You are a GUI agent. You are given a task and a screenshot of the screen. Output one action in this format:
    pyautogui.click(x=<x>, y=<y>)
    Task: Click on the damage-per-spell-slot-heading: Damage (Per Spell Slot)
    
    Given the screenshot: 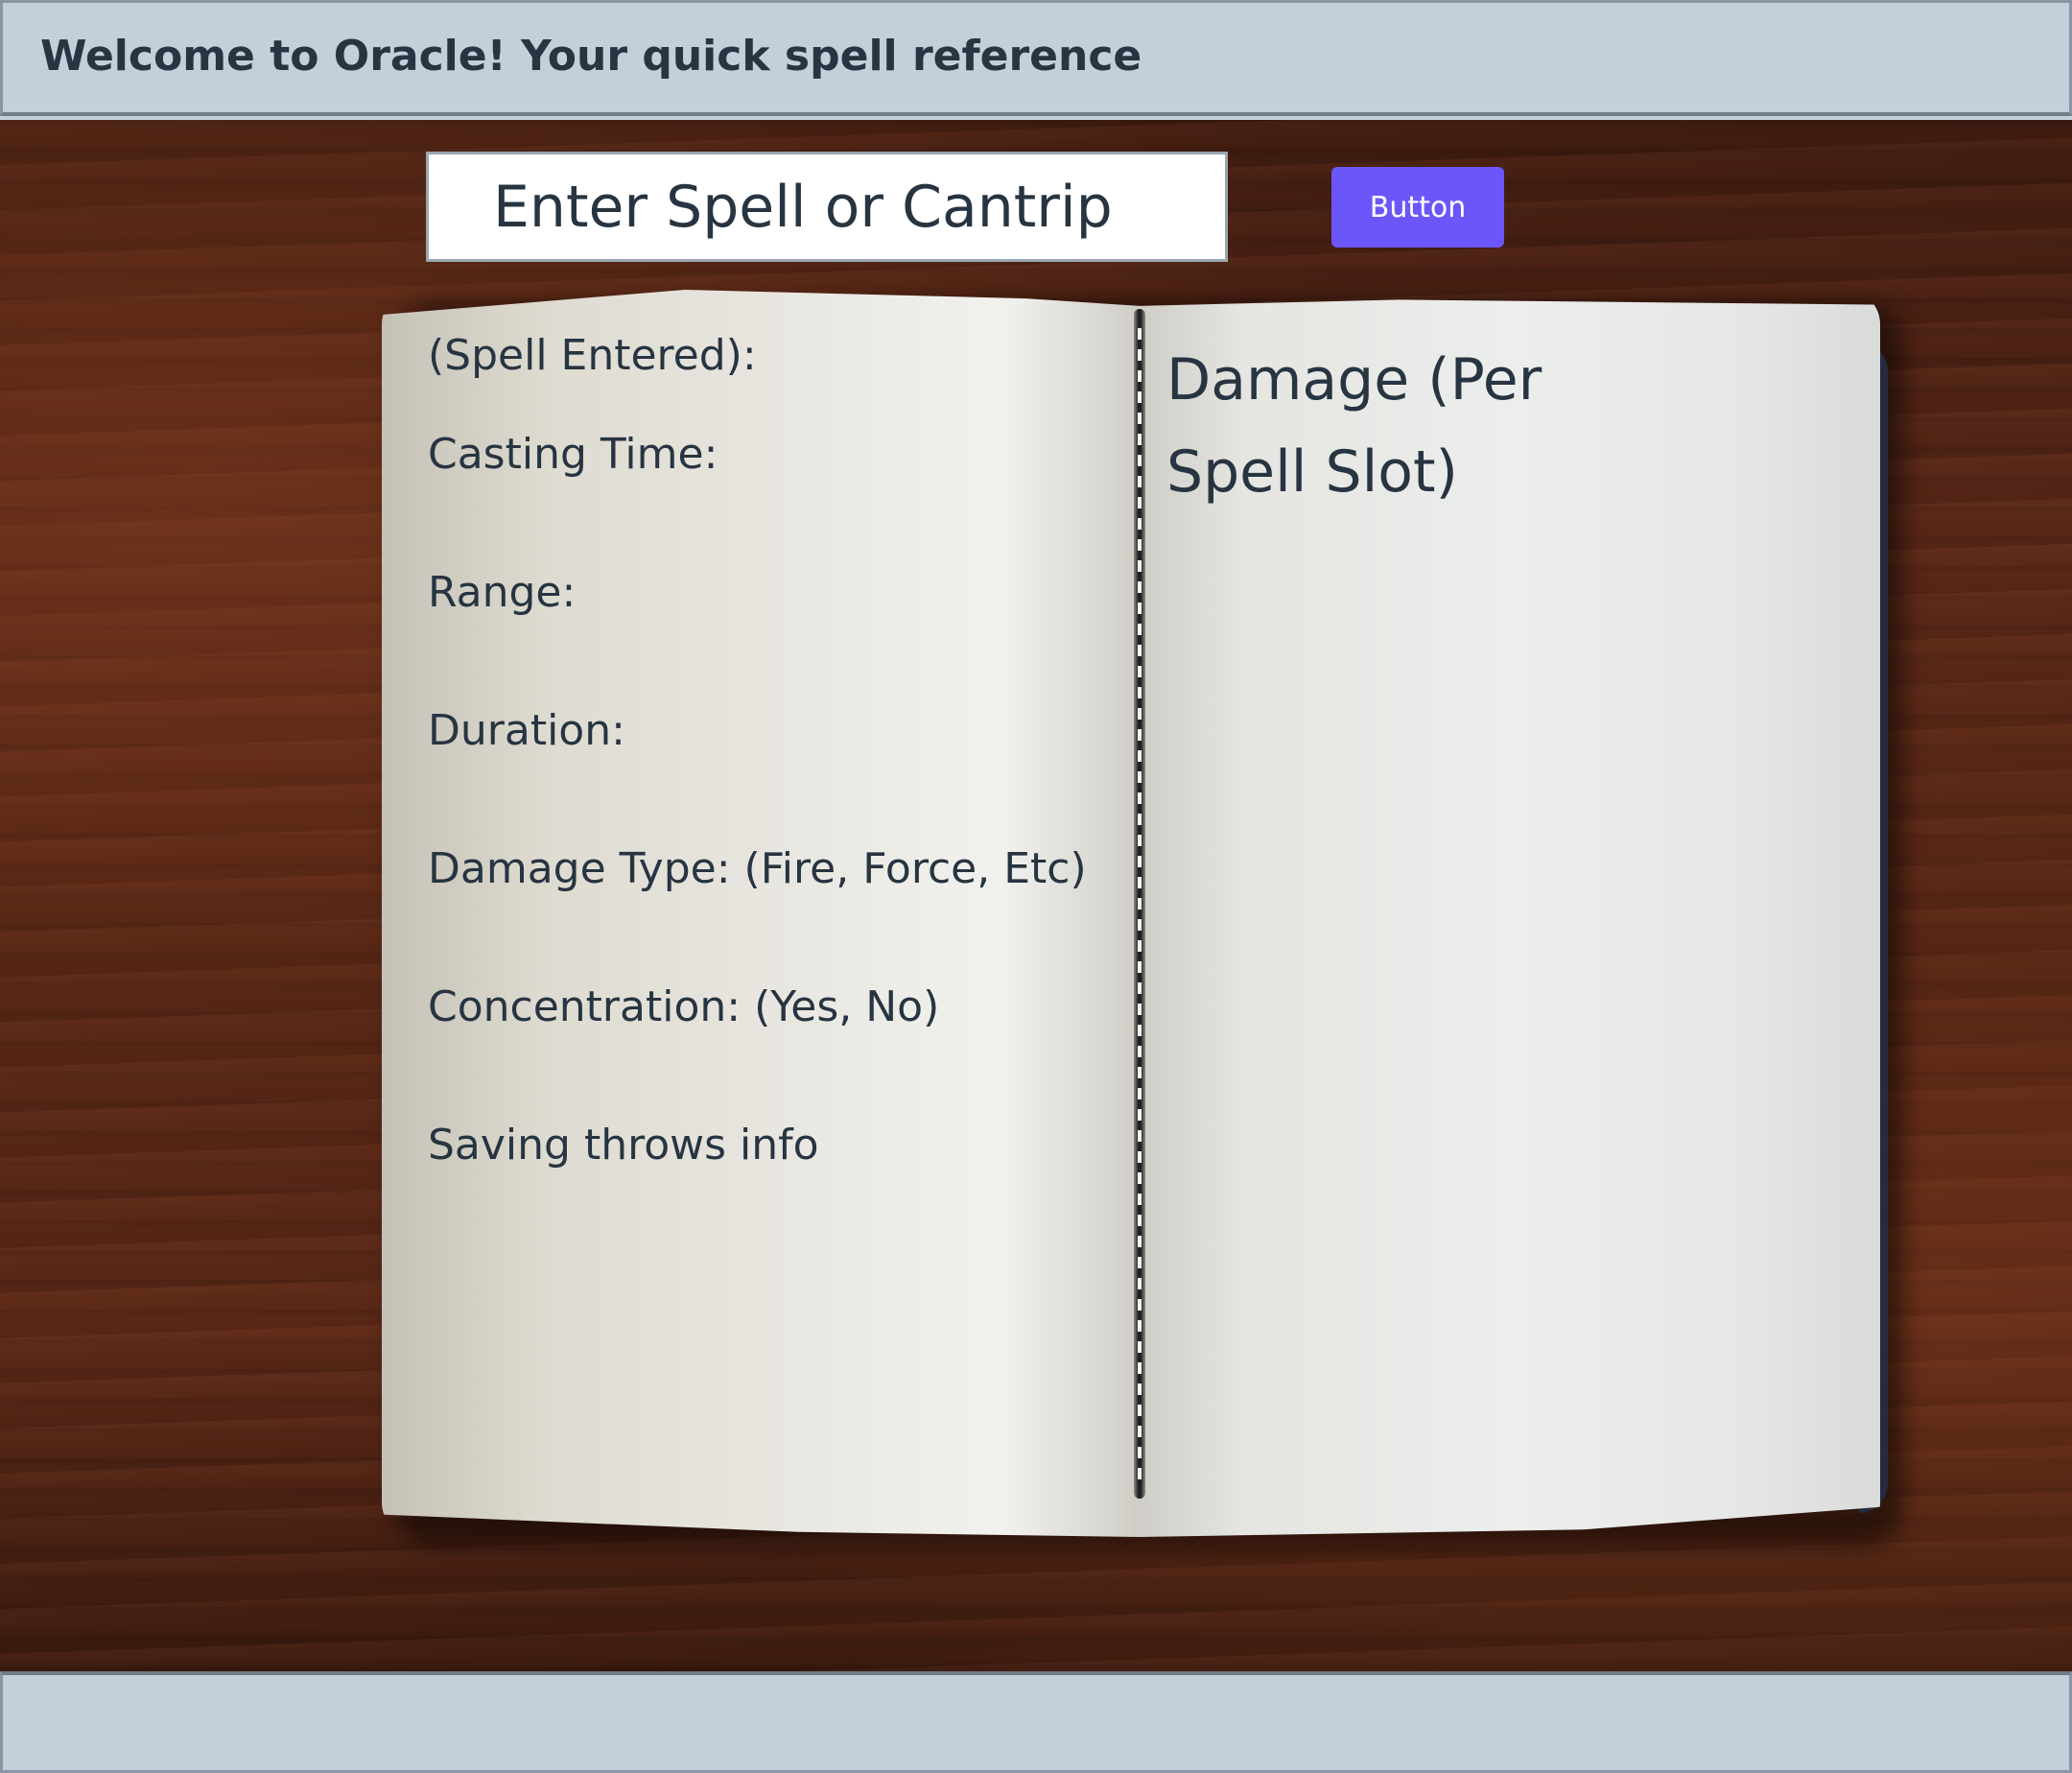 What is the action you would take?
    pyautogui.click(x=1354, y=426)
    